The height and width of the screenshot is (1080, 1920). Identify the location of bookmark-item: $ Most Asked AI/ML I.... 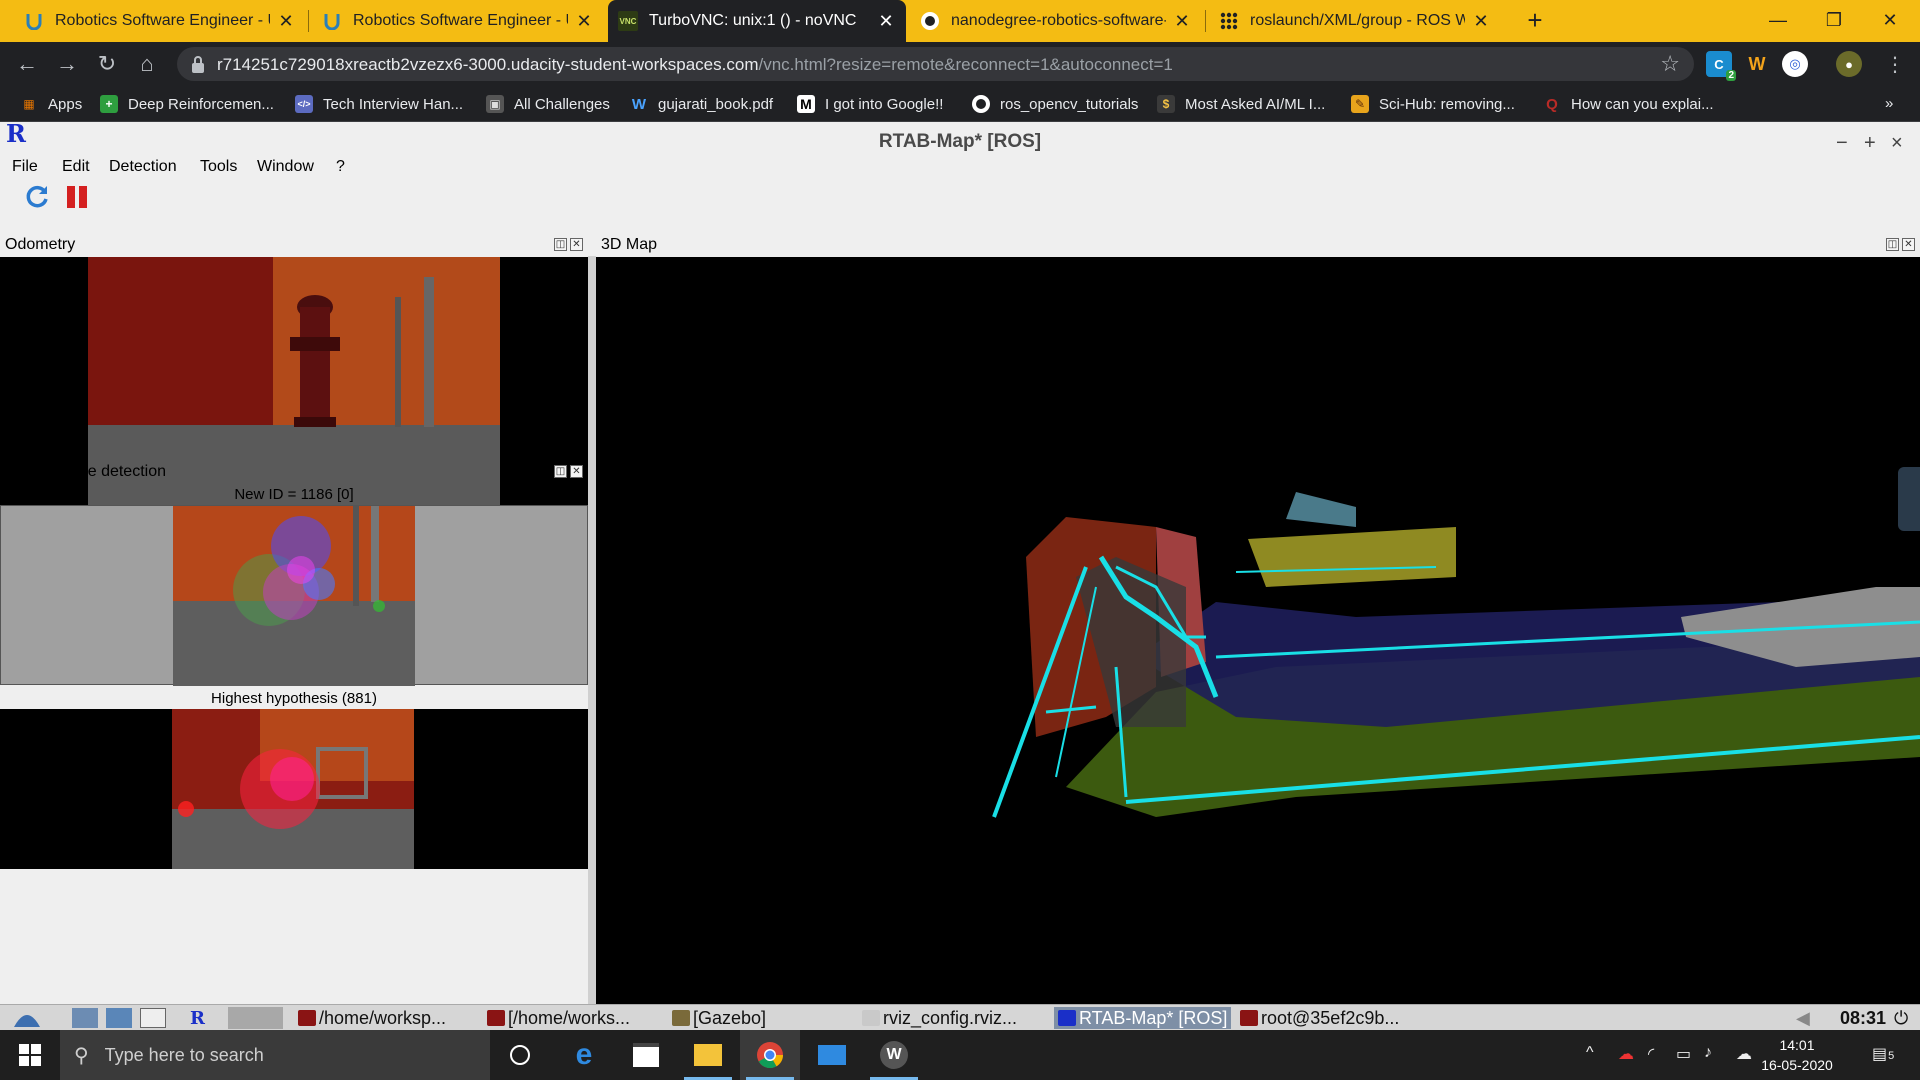
(1241, 104).